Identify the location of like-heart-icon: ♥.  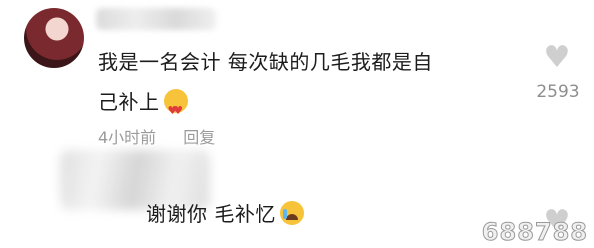
(557, 58).